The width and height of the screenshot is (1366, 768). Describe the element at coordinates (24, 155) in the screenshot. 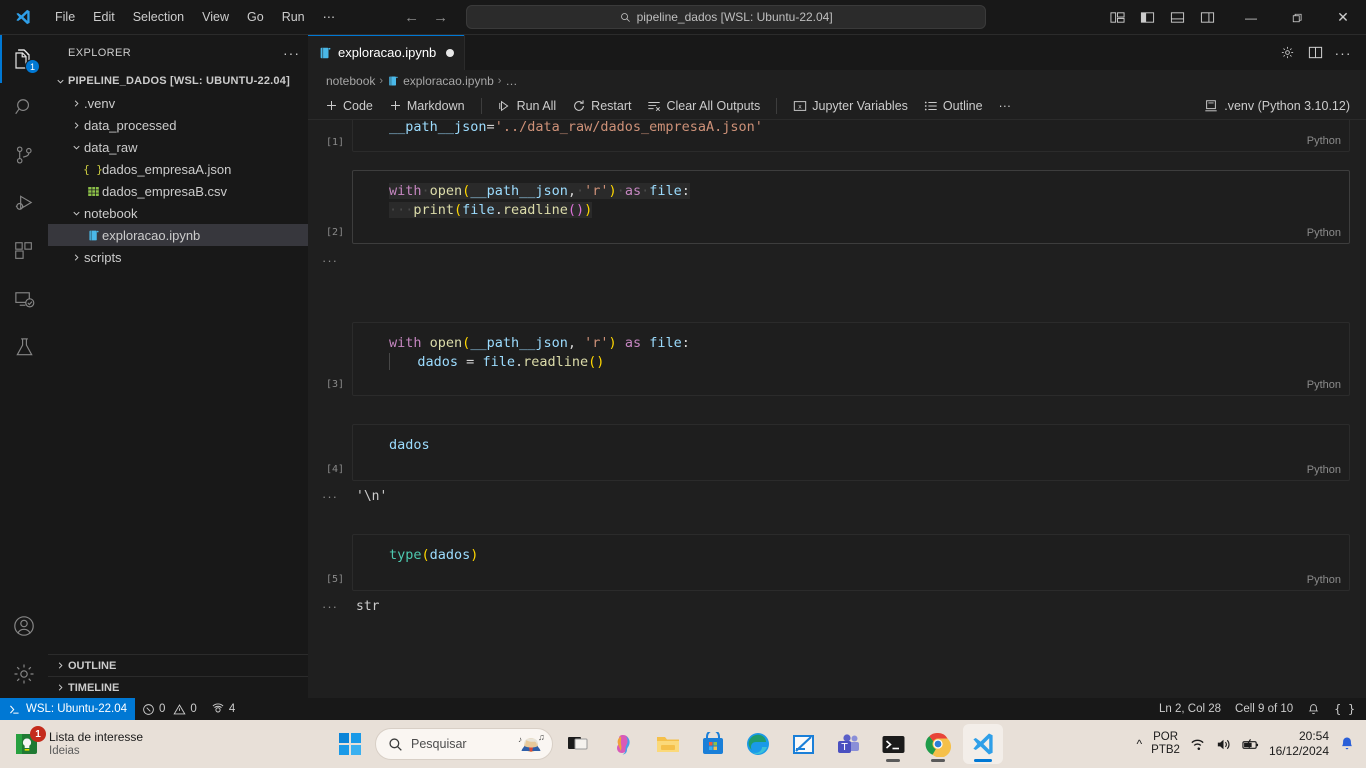

I see `sidebar-item-source-control` at that location.